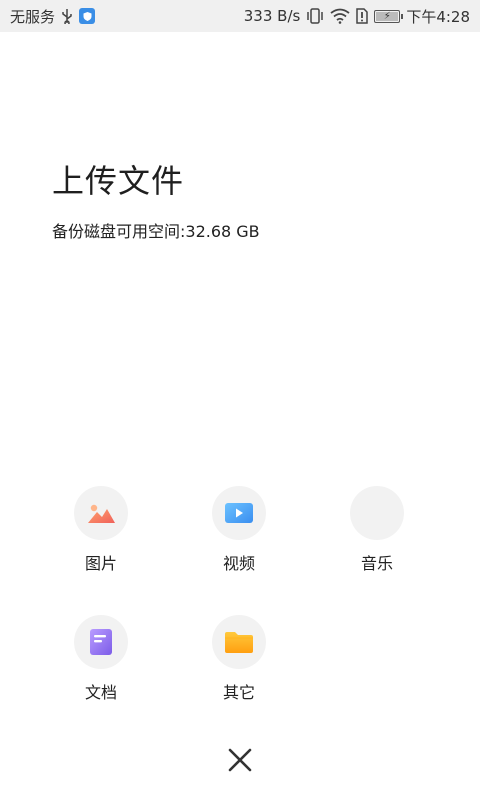 The width and height of the screenshot is (480, 800). What do you see at coordinates (156, 231) in the screenshot?
I see `storage-available-text: 备份磁盘可用空间:32.68 GB` at bounding box center [156, 231].